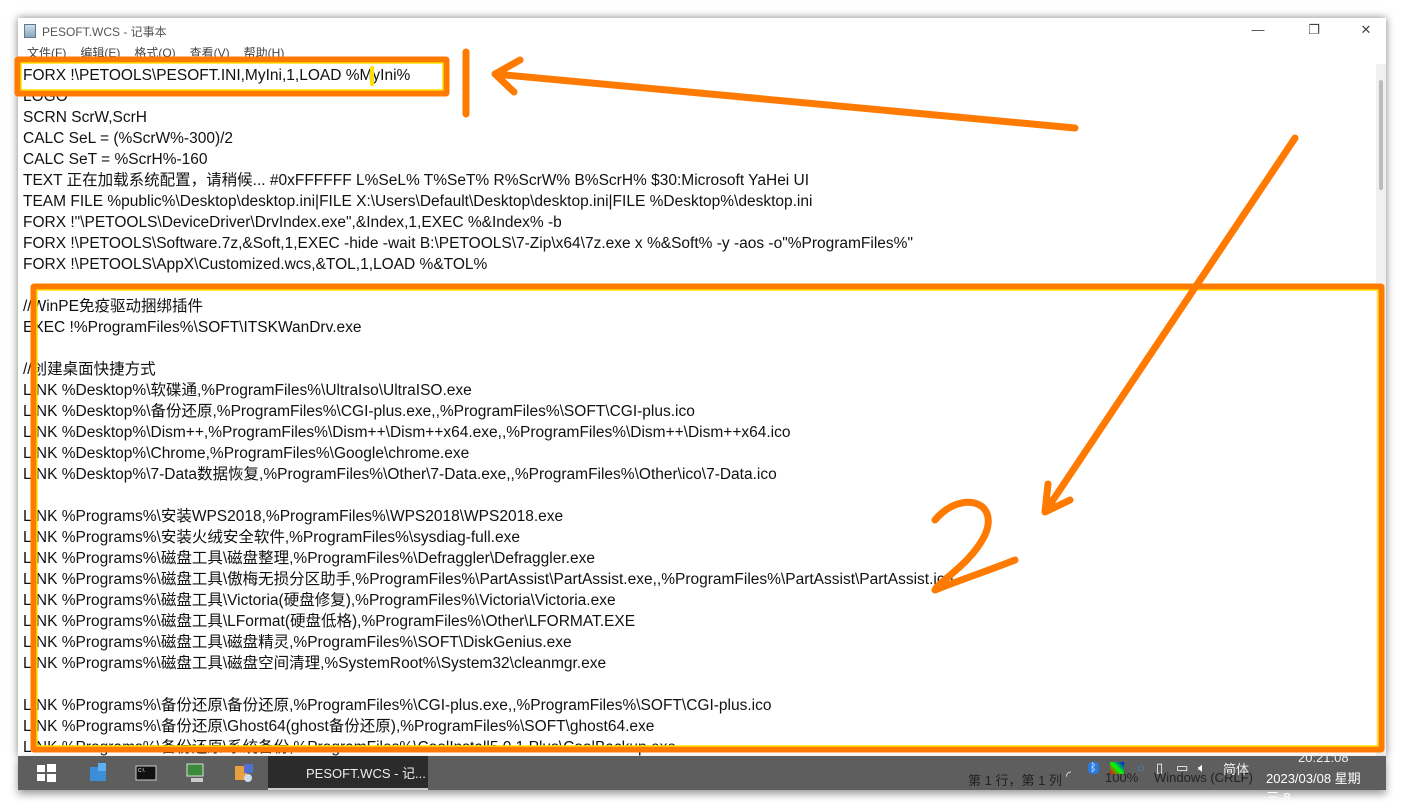 The image size is (1406, 808). I want to click on text-line: EXEC !%ProgramFiles%\SOFT\ITSKWanDrv.exe, so click(192, 327).